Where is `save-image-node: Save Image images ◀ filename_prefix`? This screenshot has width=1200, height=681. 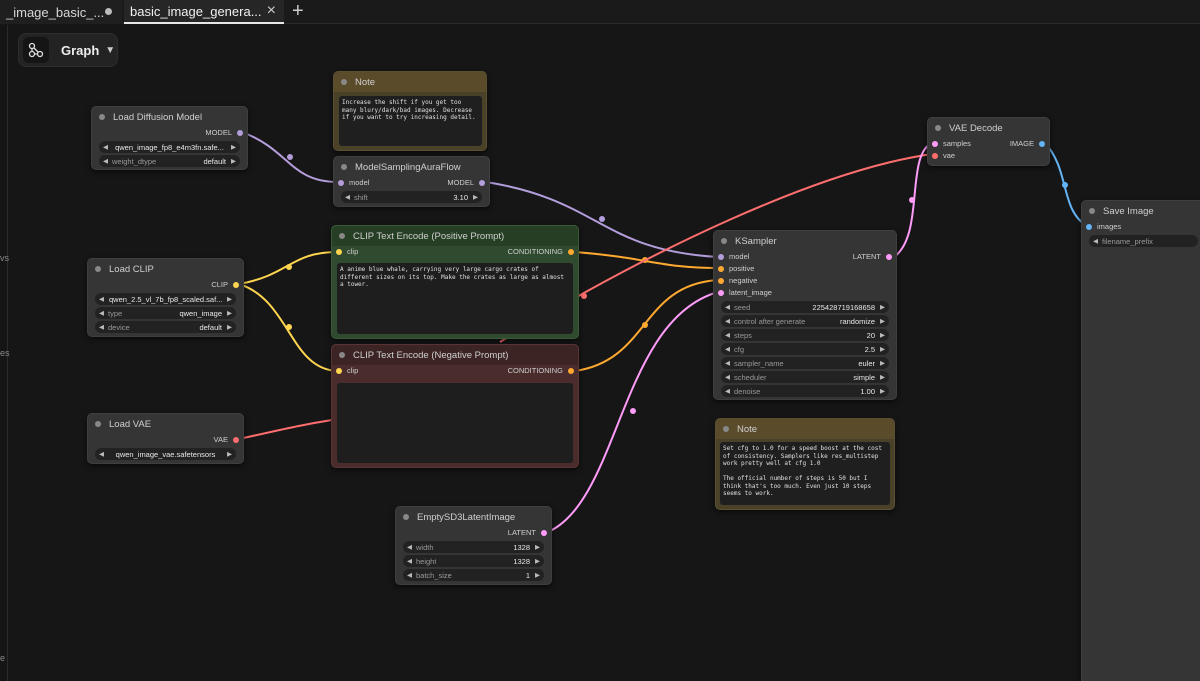 save-image-node: Save Image images ◀ filename_prefix is located at coordinates (1140, 440).